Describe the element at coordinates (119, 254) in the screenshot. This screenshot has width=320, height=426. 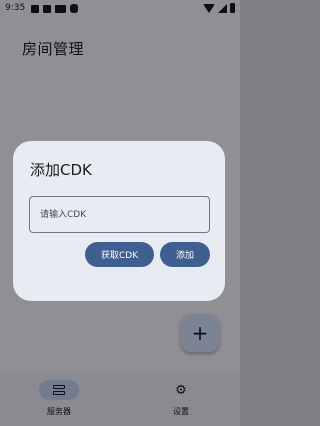
I see `get-cdk-button: 获取CDK` at that location.